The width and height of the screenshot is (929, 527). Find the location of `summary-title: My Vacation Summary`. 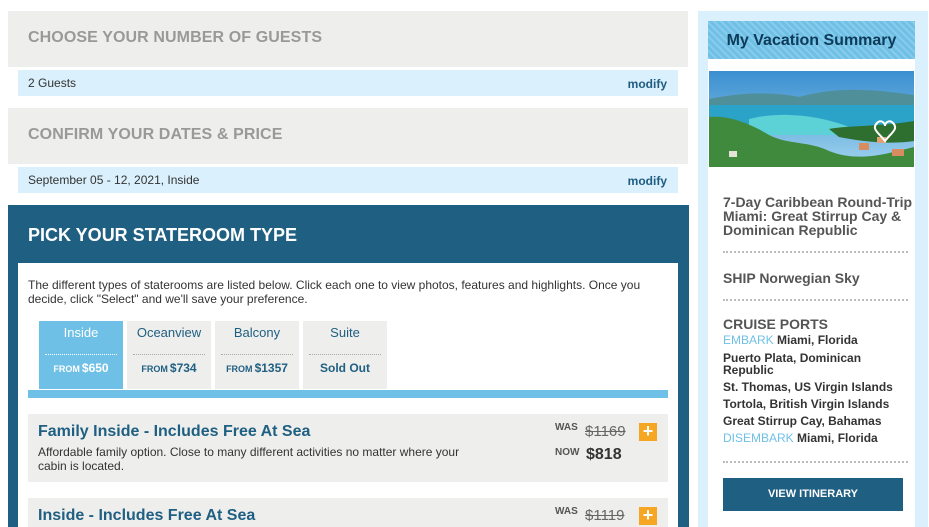

summary-title: My Vacation Summary is located at coordinates (811, 40).